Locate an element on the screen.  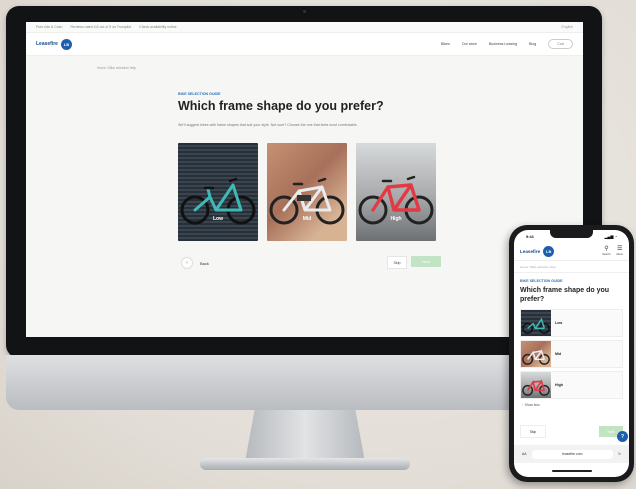
frame-option-low-label: Low is located at coordinates (218, 219).